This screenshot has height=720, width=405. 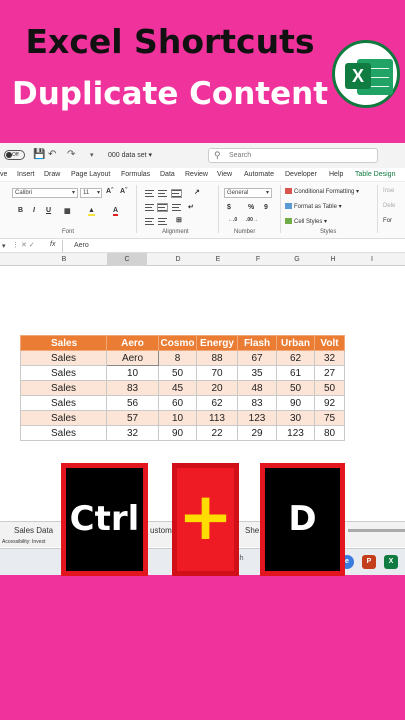 What do you see at coordinates (81, 245) in the screenshot?
I see `formula-content: Aero` at bounding box center [81, 245].